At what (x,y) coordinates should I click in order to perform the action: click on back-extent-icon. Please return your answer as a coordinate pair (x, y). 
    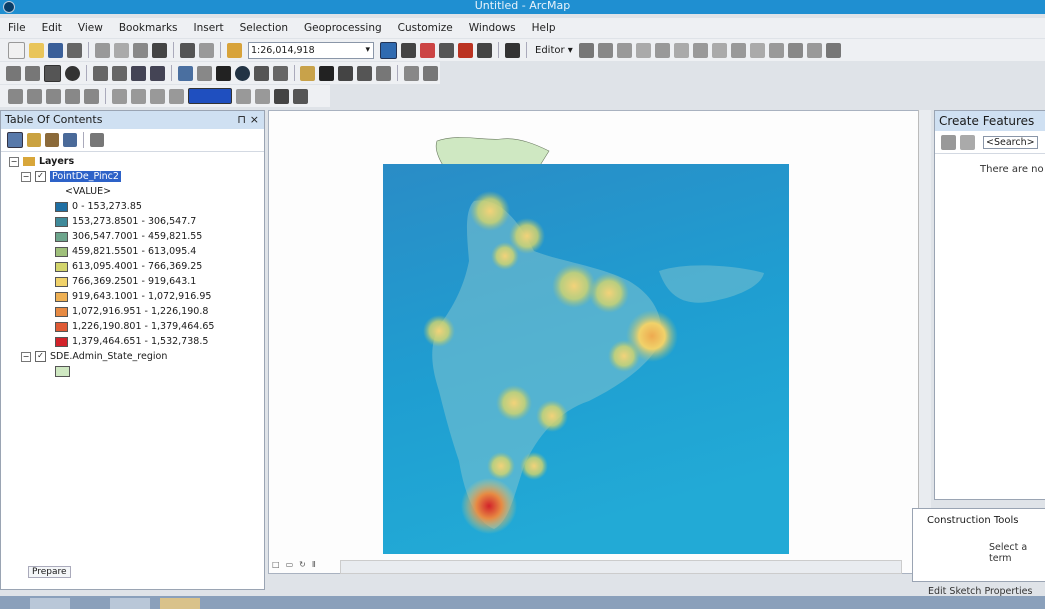
    Looking at the image, I should click on (138, 73).